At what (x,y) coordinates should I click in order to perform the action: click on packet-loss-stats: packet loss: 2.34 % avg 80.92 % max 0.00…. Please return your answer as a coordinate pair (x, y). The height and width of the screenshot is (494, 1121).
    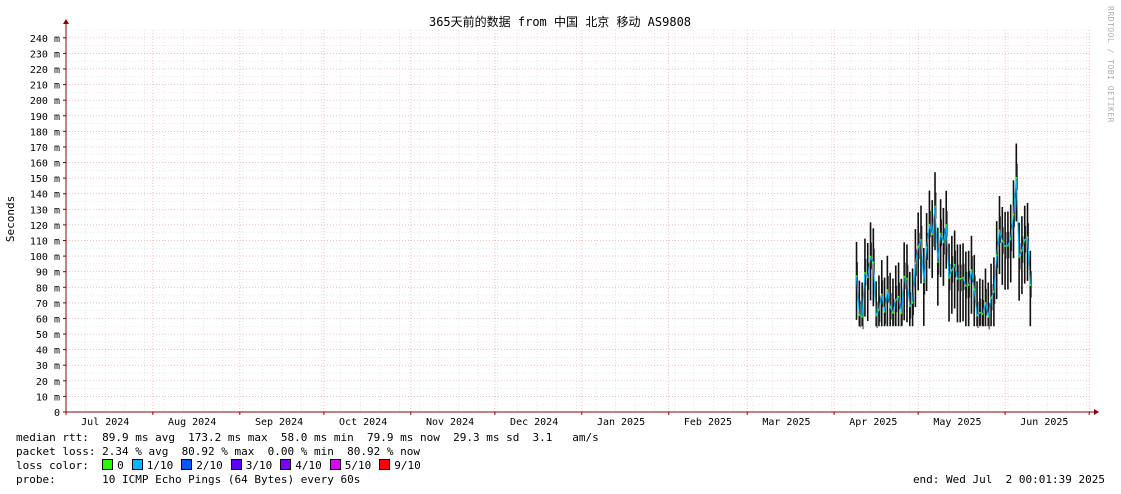
    Looking at the image, I should click on (218, 451).